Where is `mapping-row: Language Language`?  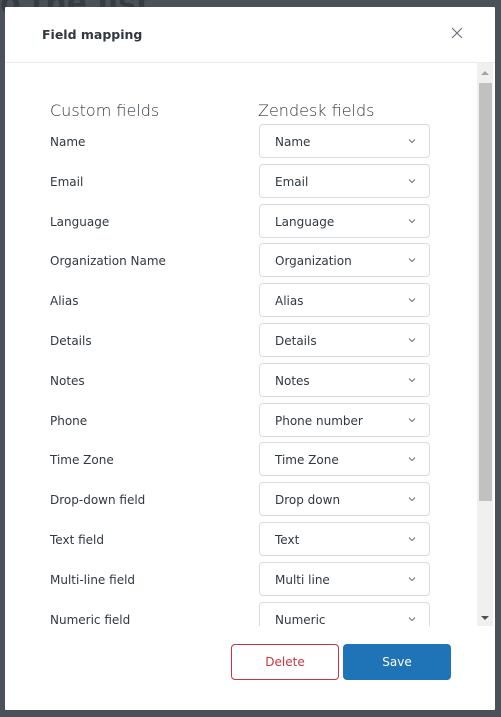 mapping-row: Language Language is located at coordinates (240, 223).